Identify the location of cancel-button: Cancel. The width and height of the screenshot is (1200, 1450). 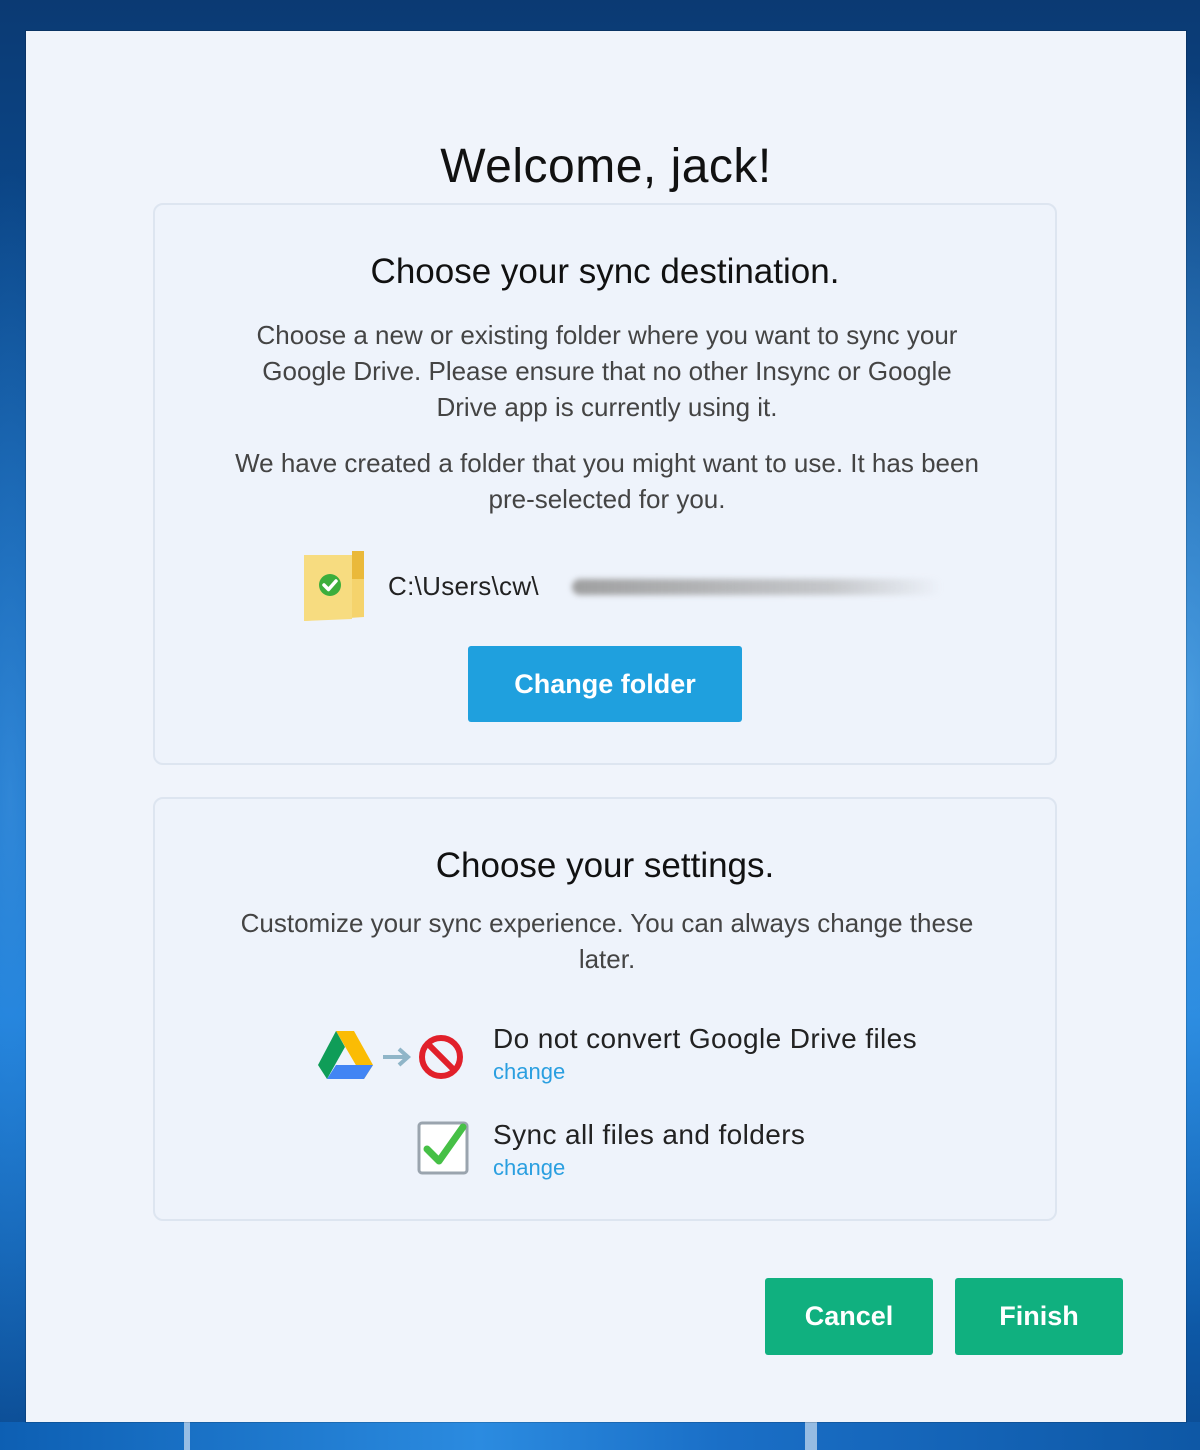
(849, 1316).